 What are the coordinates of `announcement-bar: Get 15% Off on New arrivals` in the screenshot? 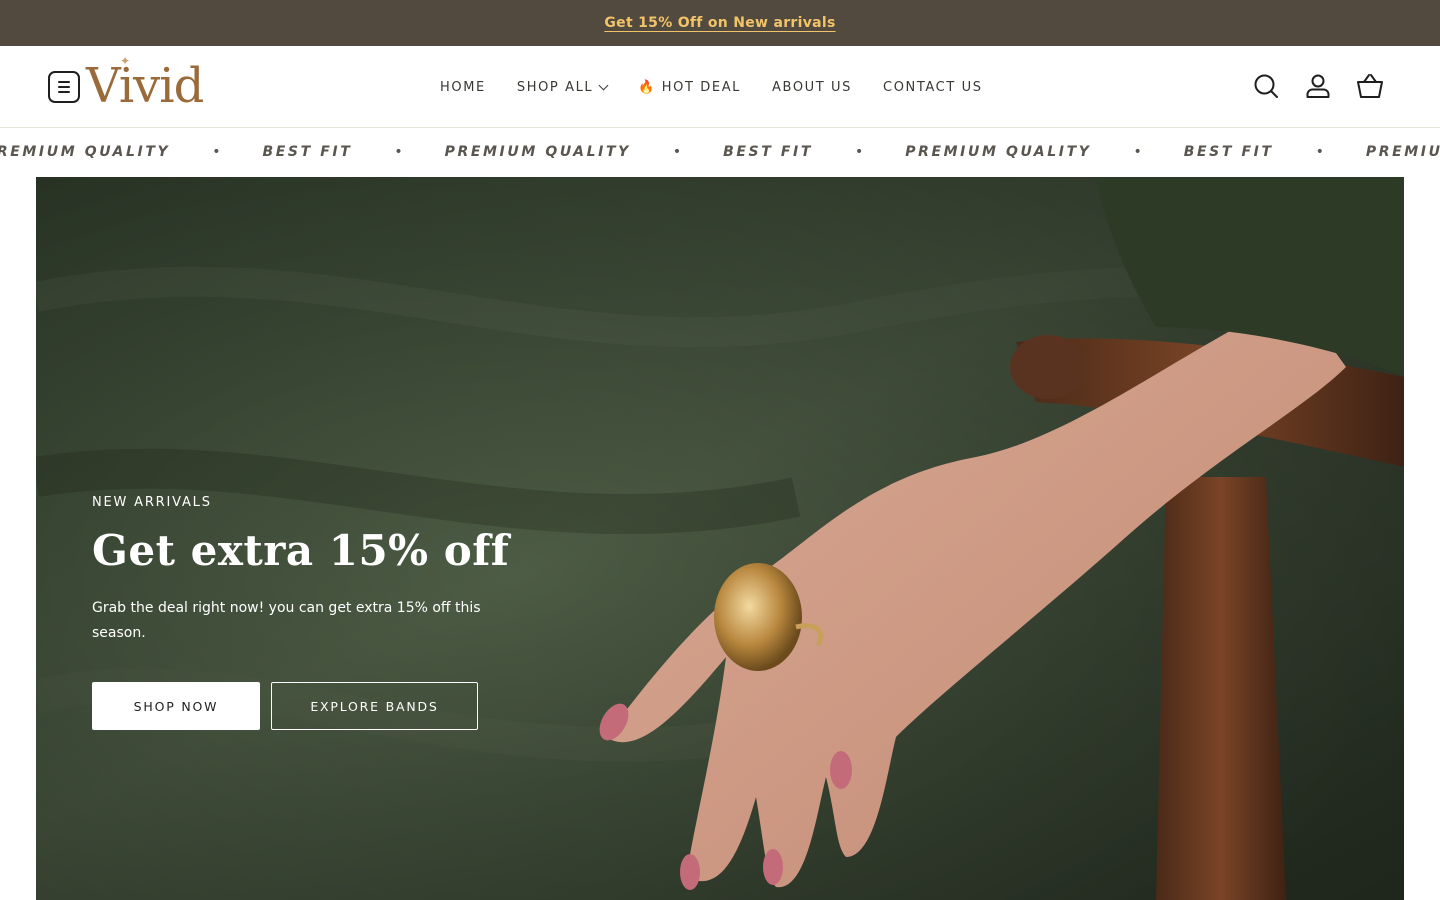 It's located at (720, 23).